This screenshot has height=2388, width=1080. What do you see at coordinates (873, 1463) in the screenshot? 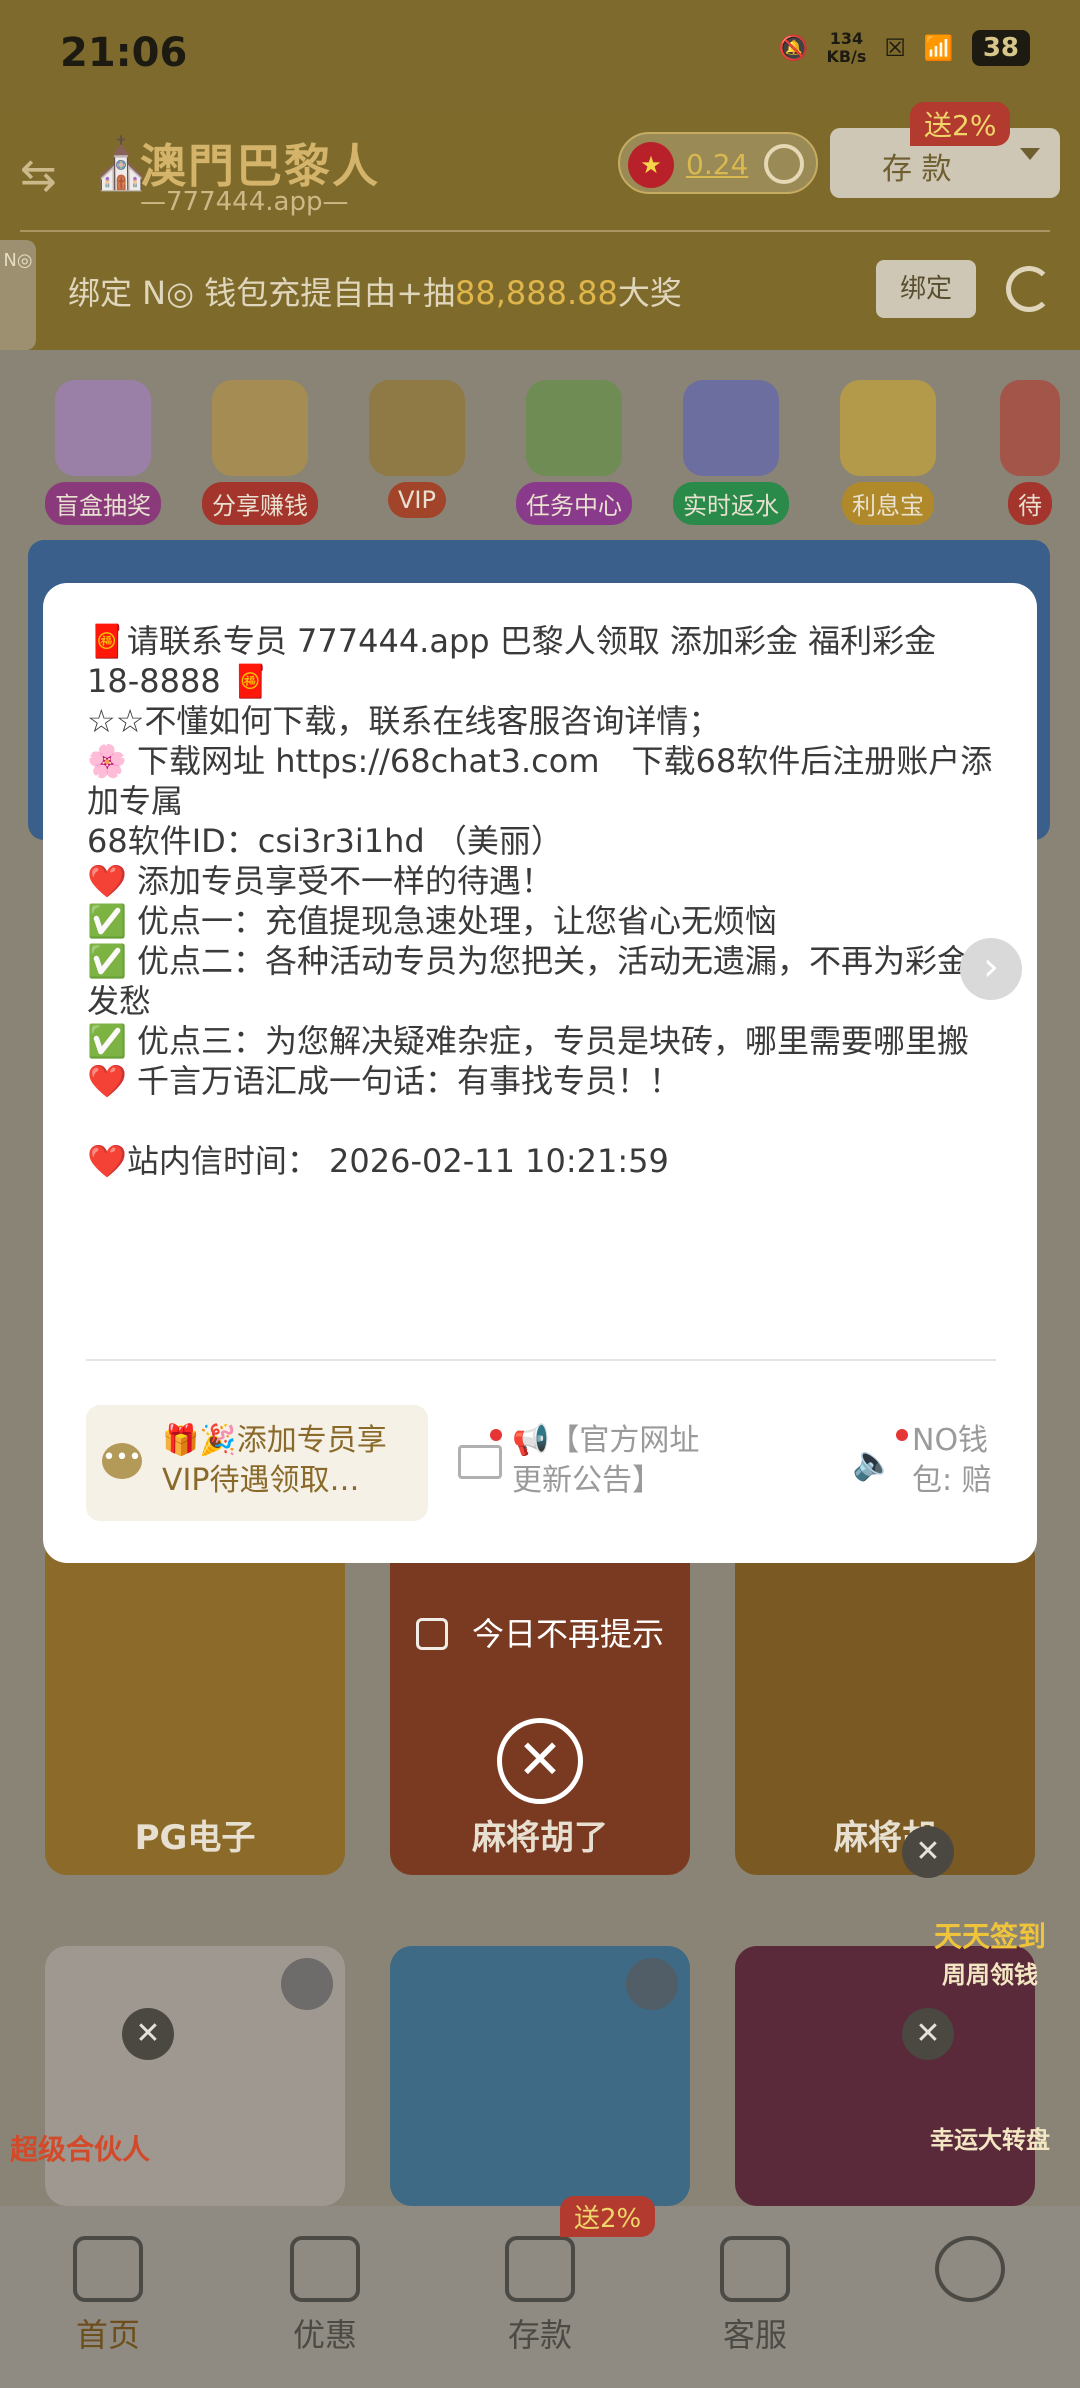
I see `speaker-icon: 🔈` at bounding box center [873, 1463].